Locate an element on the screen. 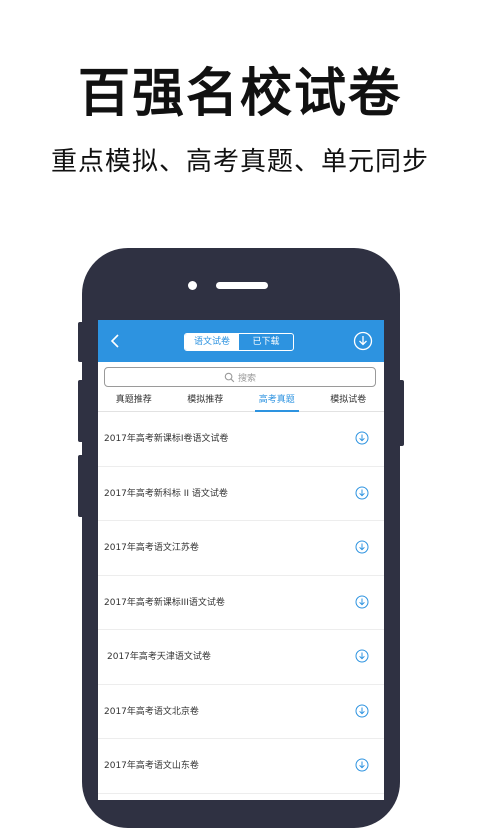  download-icon is located at coordinates (363, 341).